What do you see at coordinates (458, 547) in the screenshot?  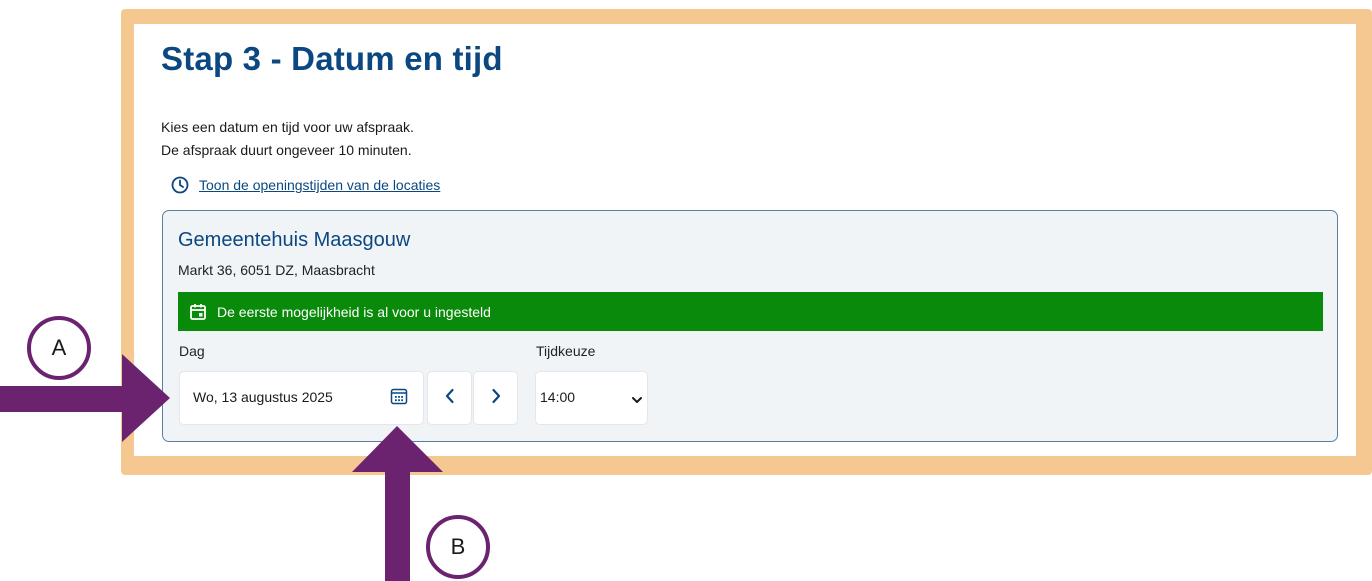 I see `callout-b: B` at bounding box center [458, 547].